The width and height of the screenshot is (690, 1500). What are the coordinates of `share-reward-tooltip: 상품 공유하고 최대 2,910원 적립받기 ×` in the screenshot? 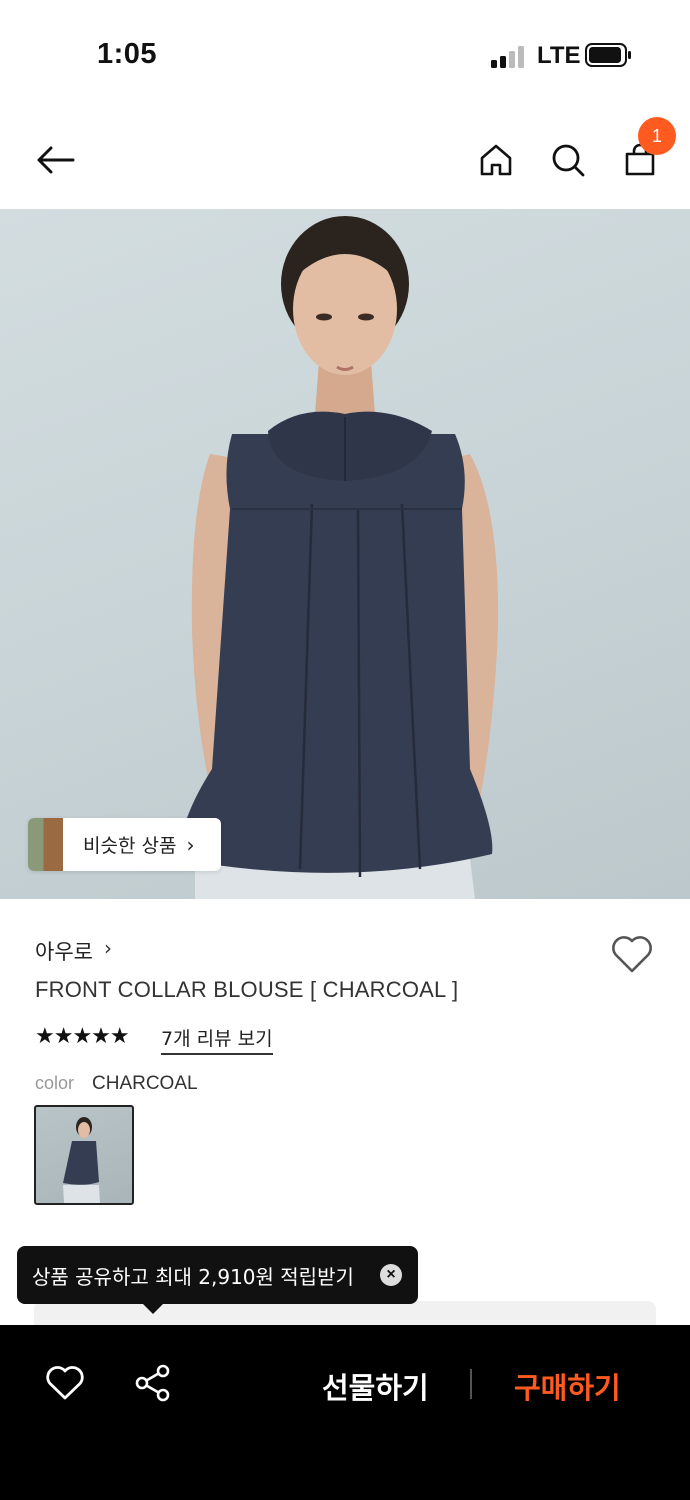 It's located at (217, 1280).